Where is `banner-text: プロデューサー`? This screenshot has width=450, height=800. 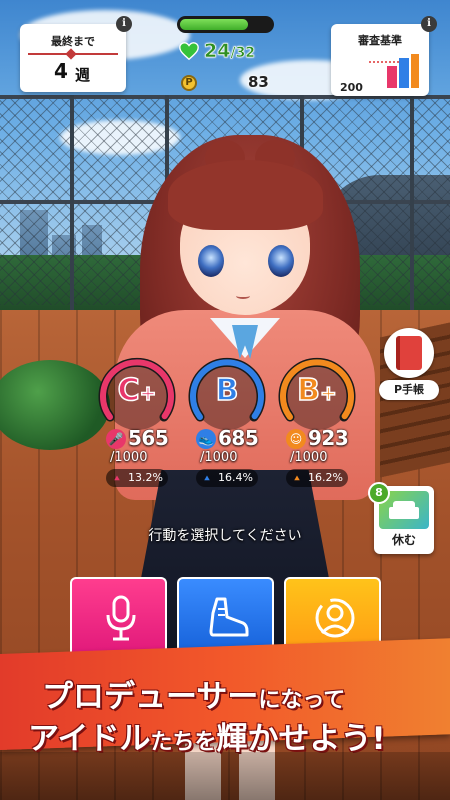 banner-text: プロデューサー is located at coordinates (150, 697).